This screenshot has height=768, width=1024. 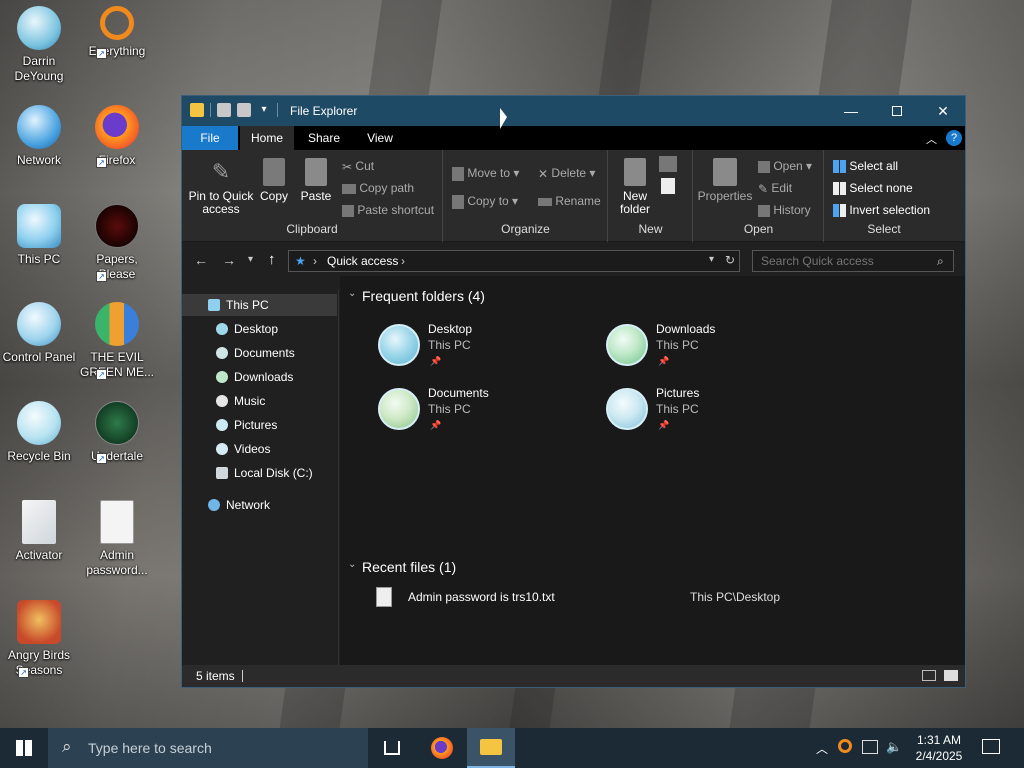 What do you see at coordinates (785, 166) in the screenshot?
I see `open-button: Open ▾` at bounding box center [785, 166].